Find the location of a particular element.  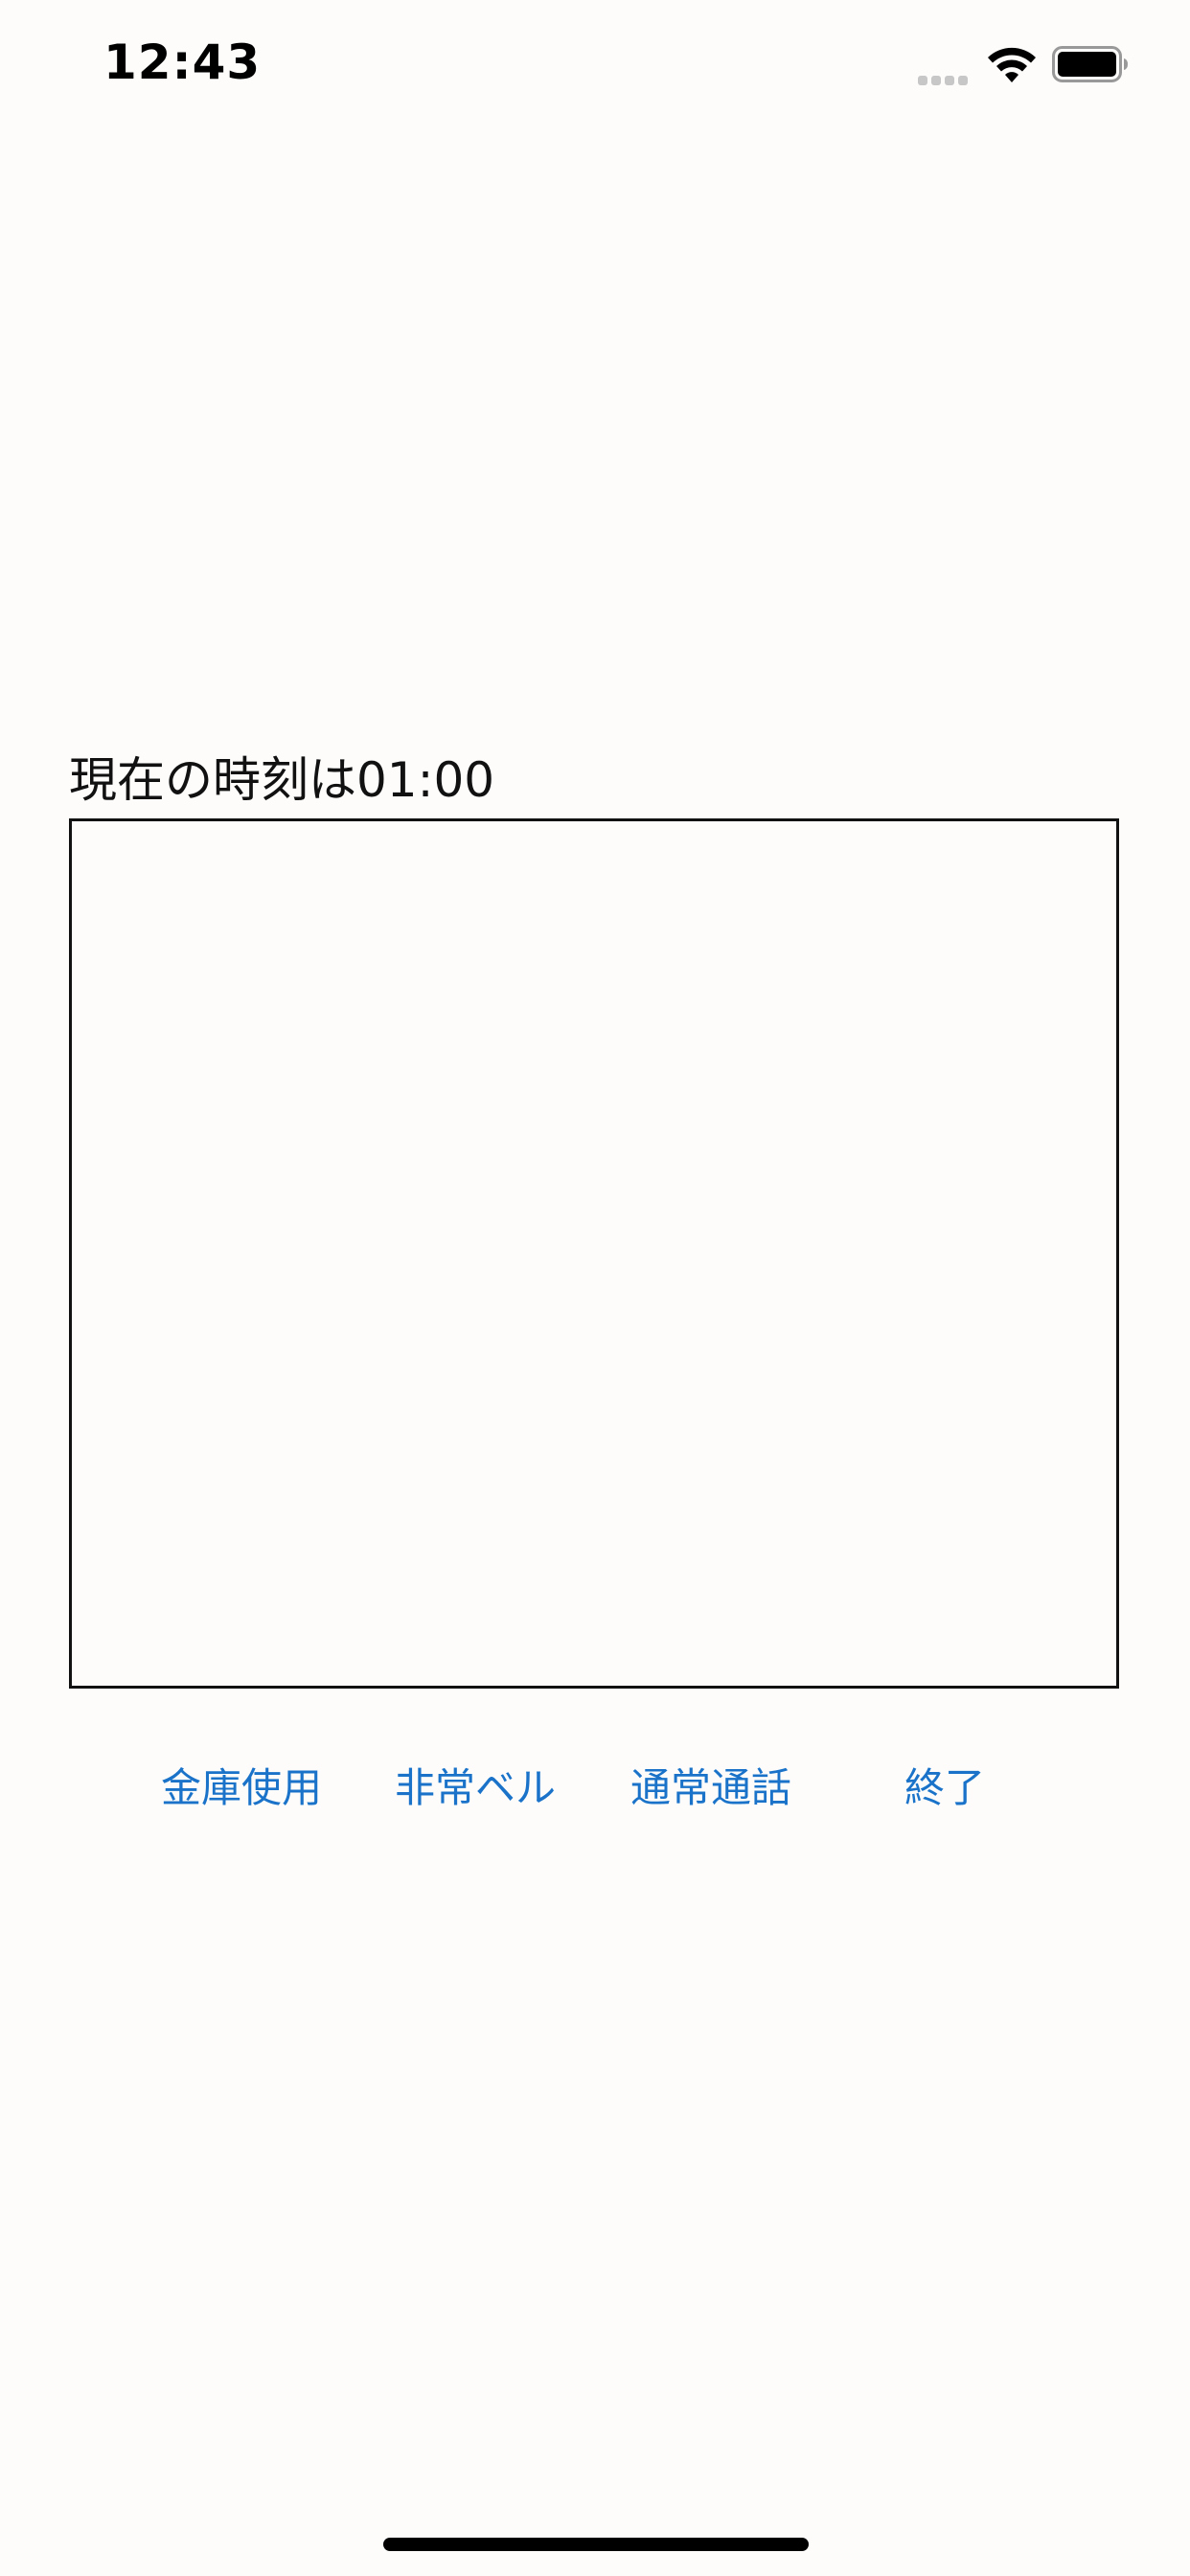

current-time-label: 現在の時刻は01:00 is located at coordinates (282, 780).